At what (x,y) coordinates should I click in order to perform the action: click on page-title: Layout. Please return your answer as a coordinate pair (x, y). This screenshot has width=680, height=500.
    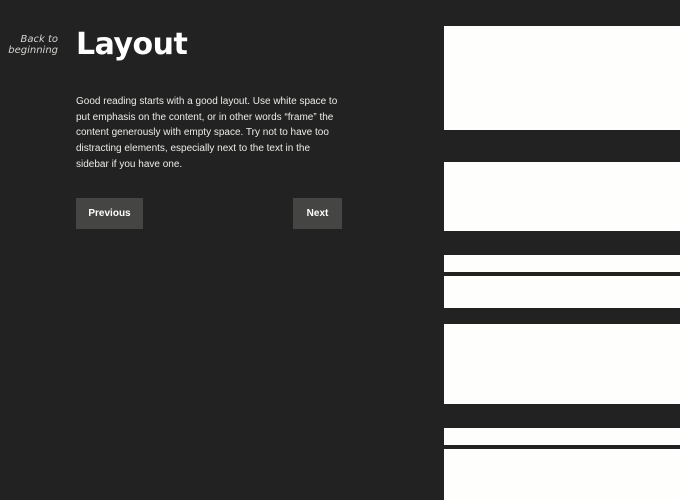
    Looking at the image, I should click on (132, 44).